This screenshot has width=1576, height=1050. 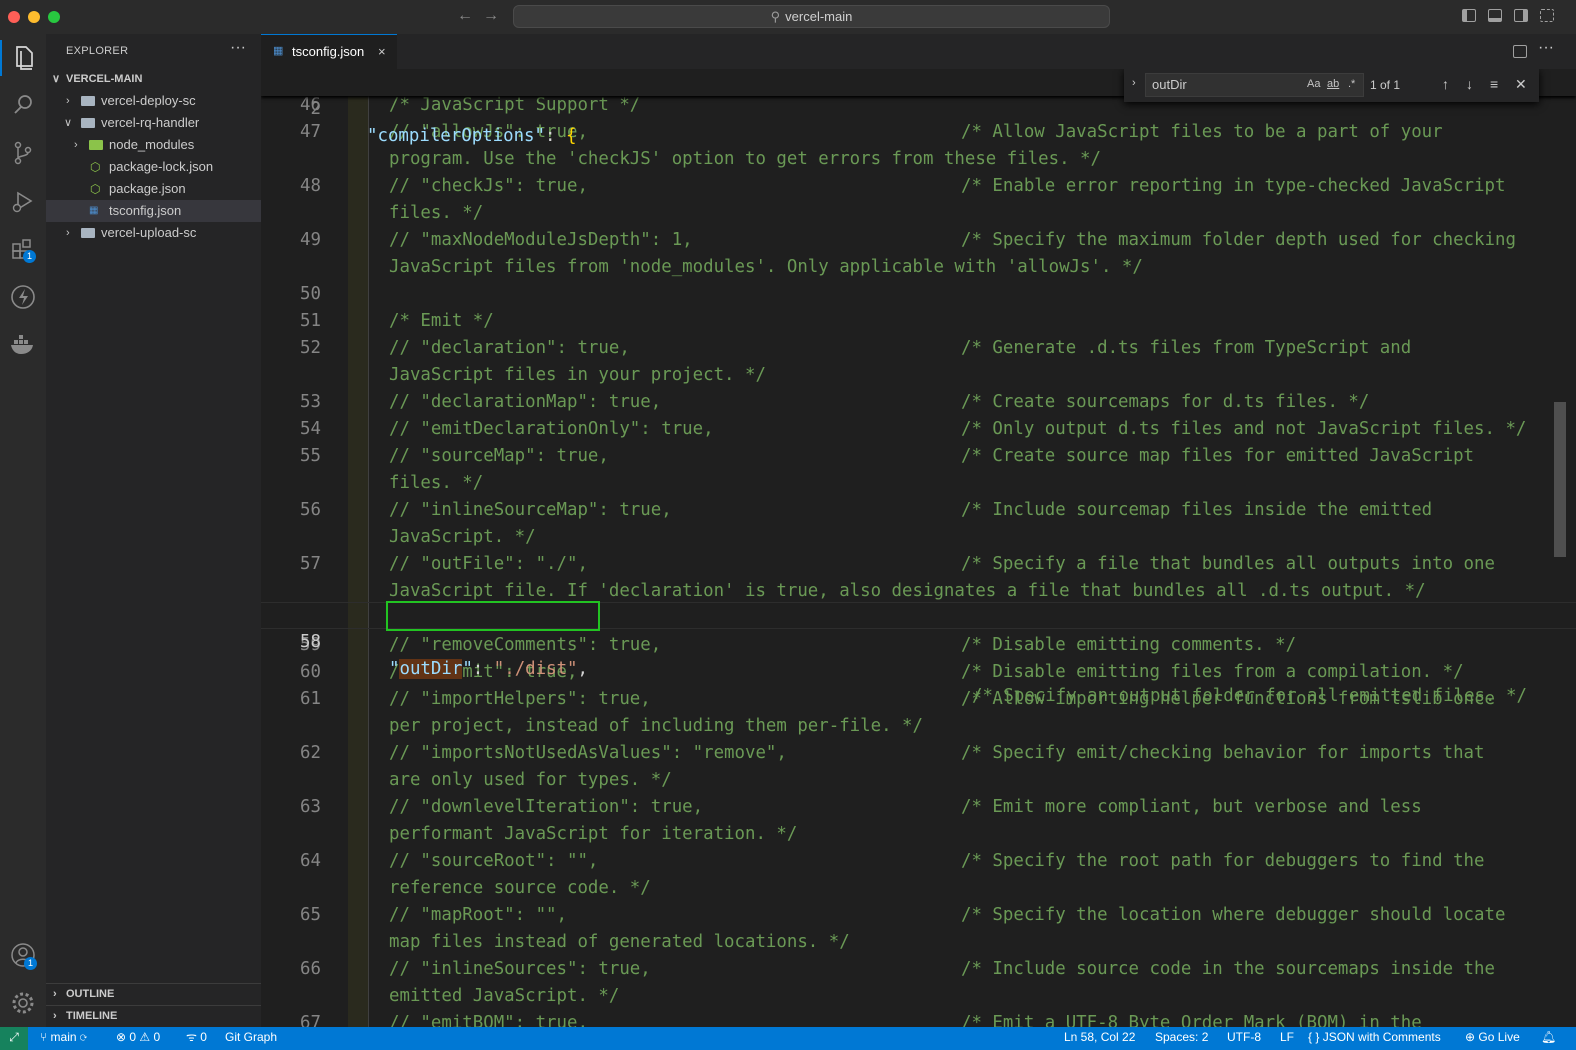 What do you see at coordinates (153, 994) in the screenshot?
I see `outline-panel-header: › OUTLINE` at bounding box center [153, 994].